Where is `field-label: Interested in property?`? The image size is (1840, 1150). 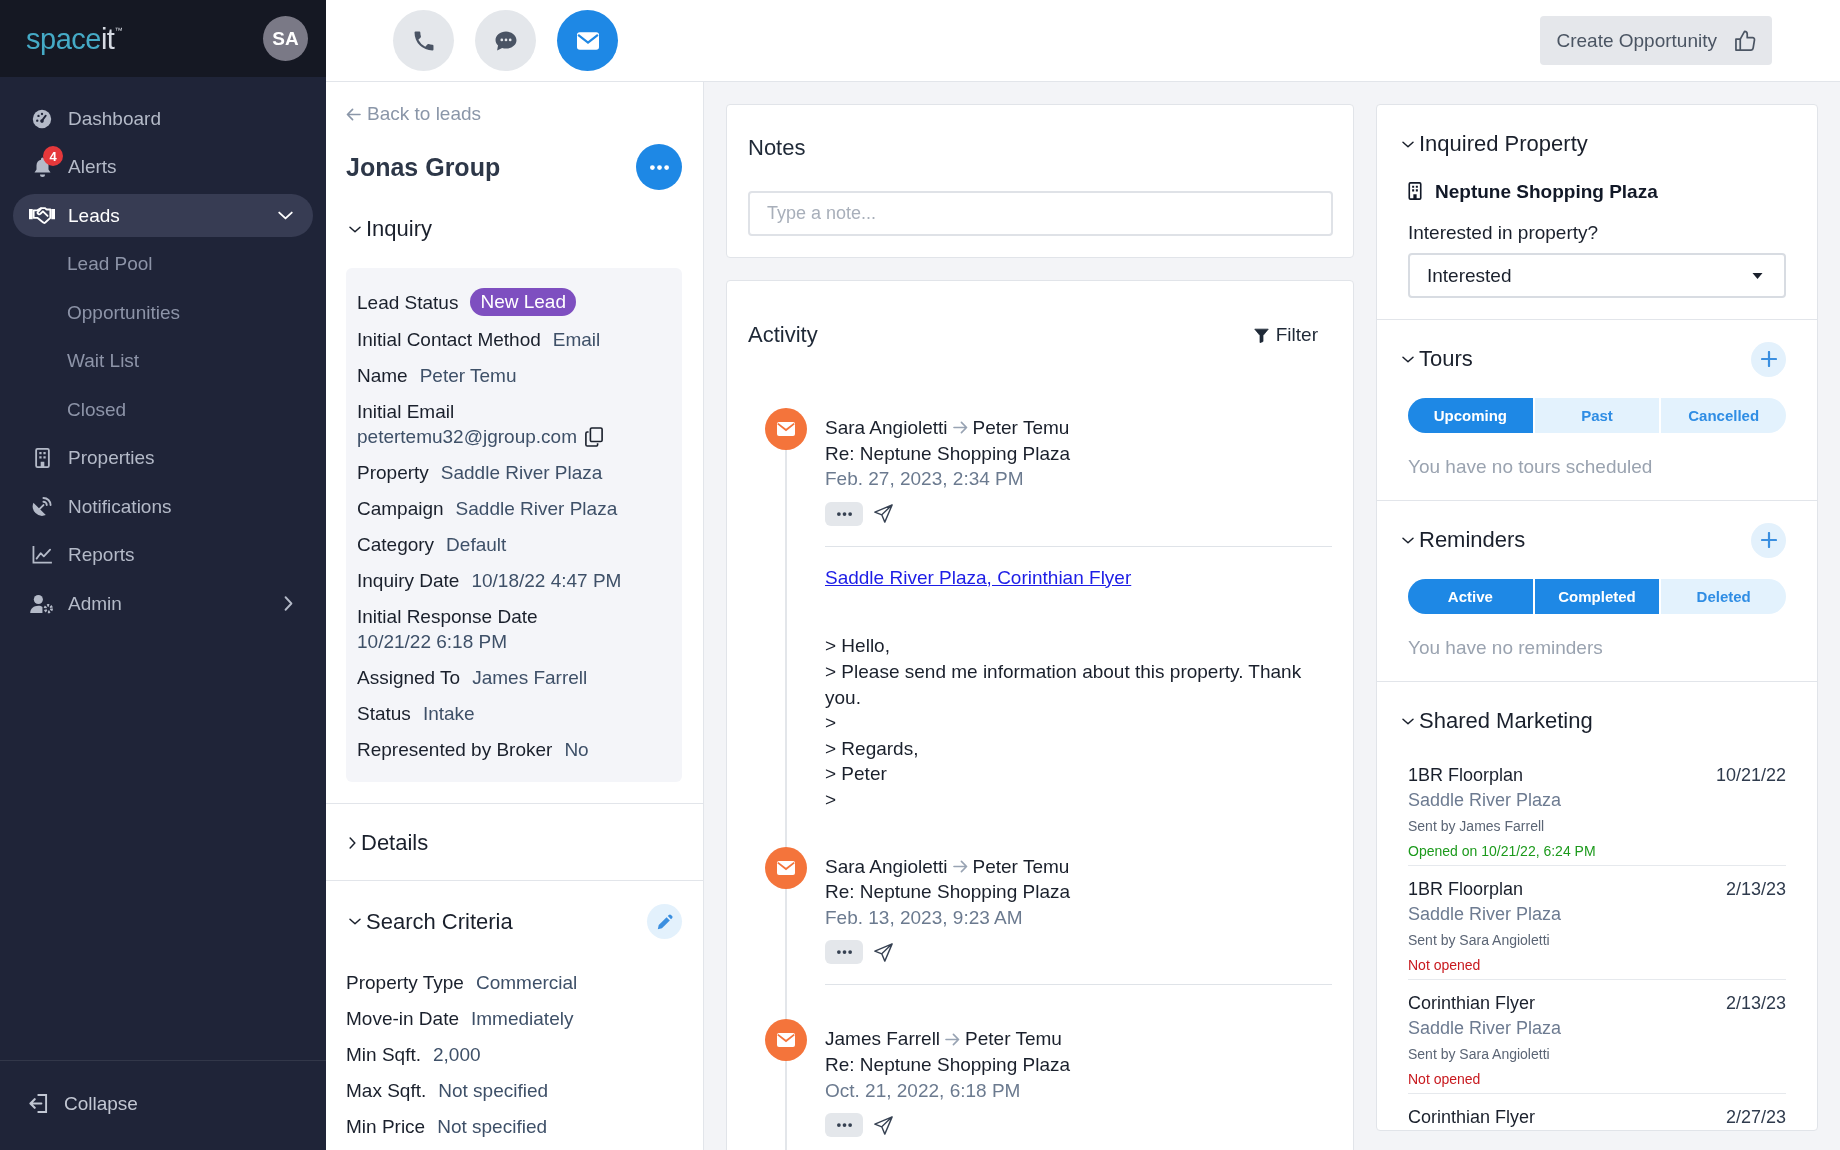 field-label: Interested in property? is located at coordinates (1504, 232).